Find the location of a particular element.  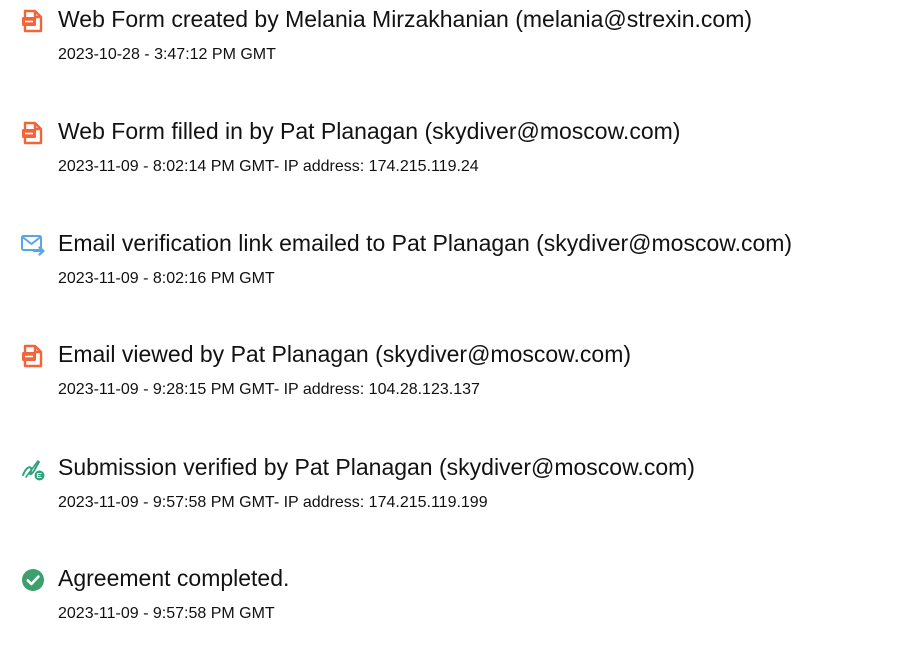

event-title: Agreement completed. is located at coordinates (174, 578).